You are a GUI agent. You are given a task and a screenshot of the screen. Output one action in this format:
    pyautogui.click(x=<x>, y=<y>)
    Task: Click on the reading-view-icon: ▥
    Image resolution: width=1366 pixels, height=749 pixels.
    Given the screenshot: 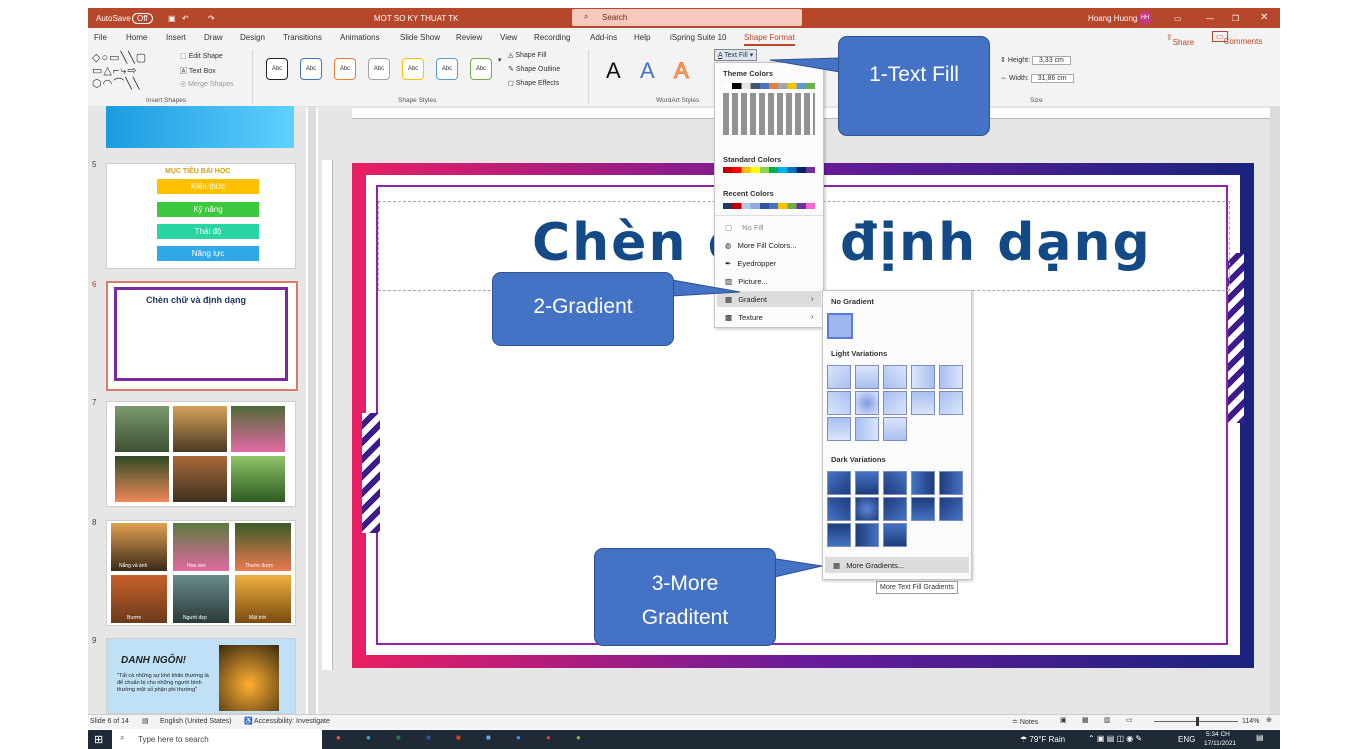 What is the action you would take?
    pyautogui.click(x=1107, y=720)
    